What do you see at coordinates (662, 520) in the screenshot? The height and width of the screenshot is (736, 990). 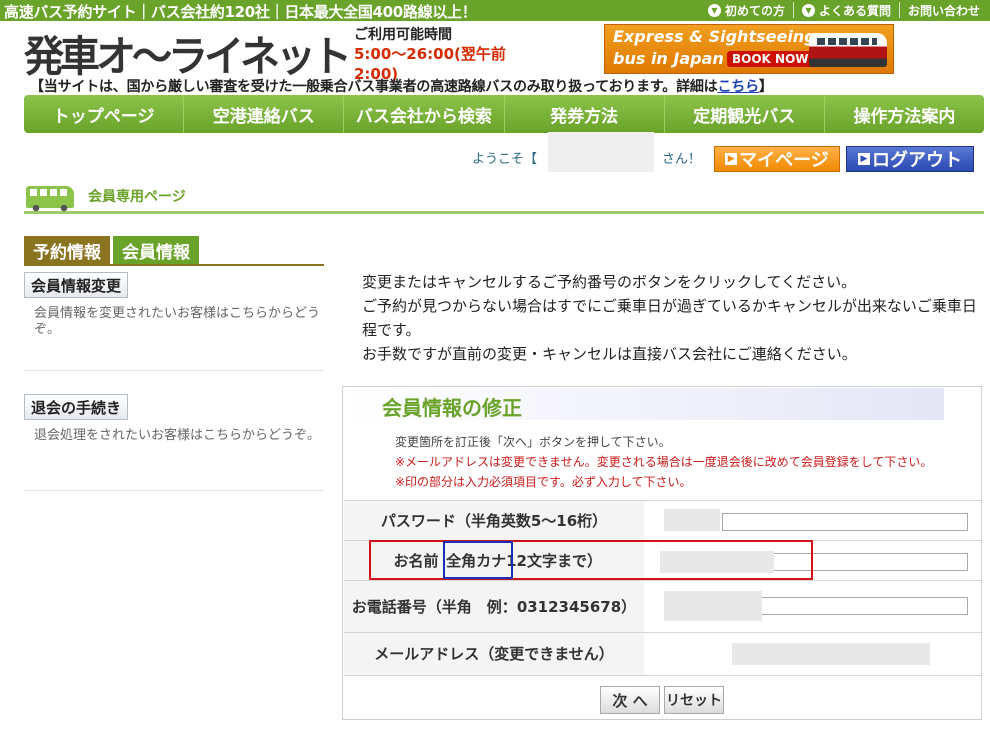 I see `form-row-password: パスワード（半角英数5〜16桁）` at bounding box center [662, 520].